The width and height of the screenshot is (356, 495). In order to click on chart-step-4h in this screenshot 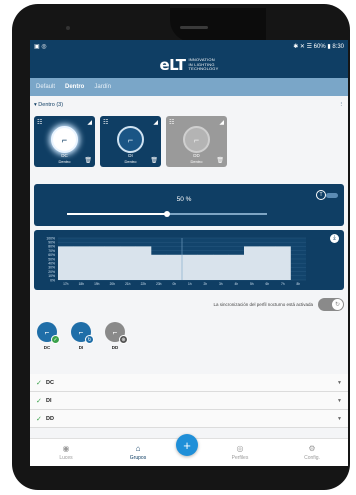, I will do `click(236, 267)`.